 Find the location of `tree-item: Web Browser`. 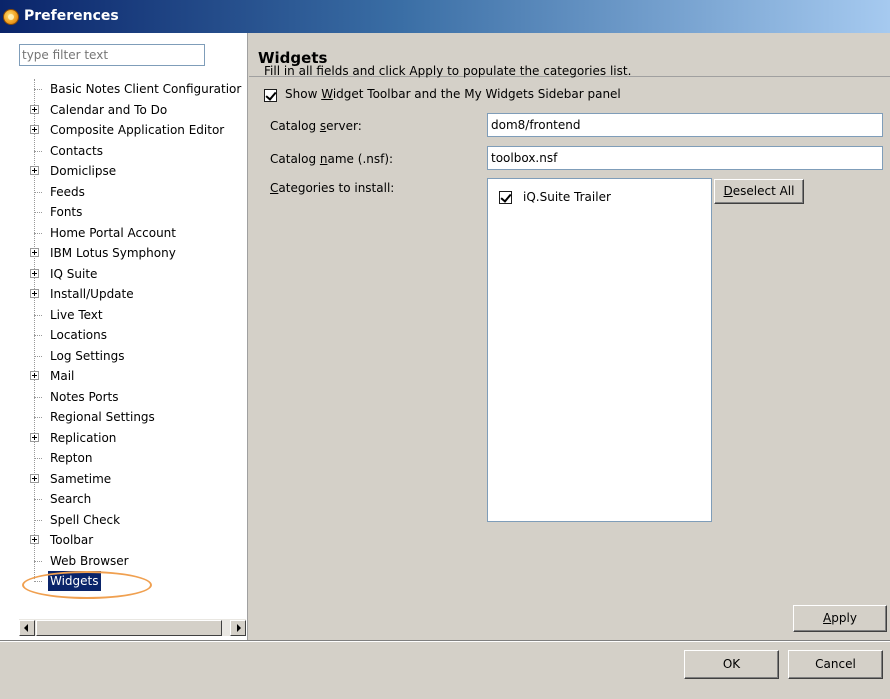

tree-item: Web Browser is located at coordinates (138, 561).